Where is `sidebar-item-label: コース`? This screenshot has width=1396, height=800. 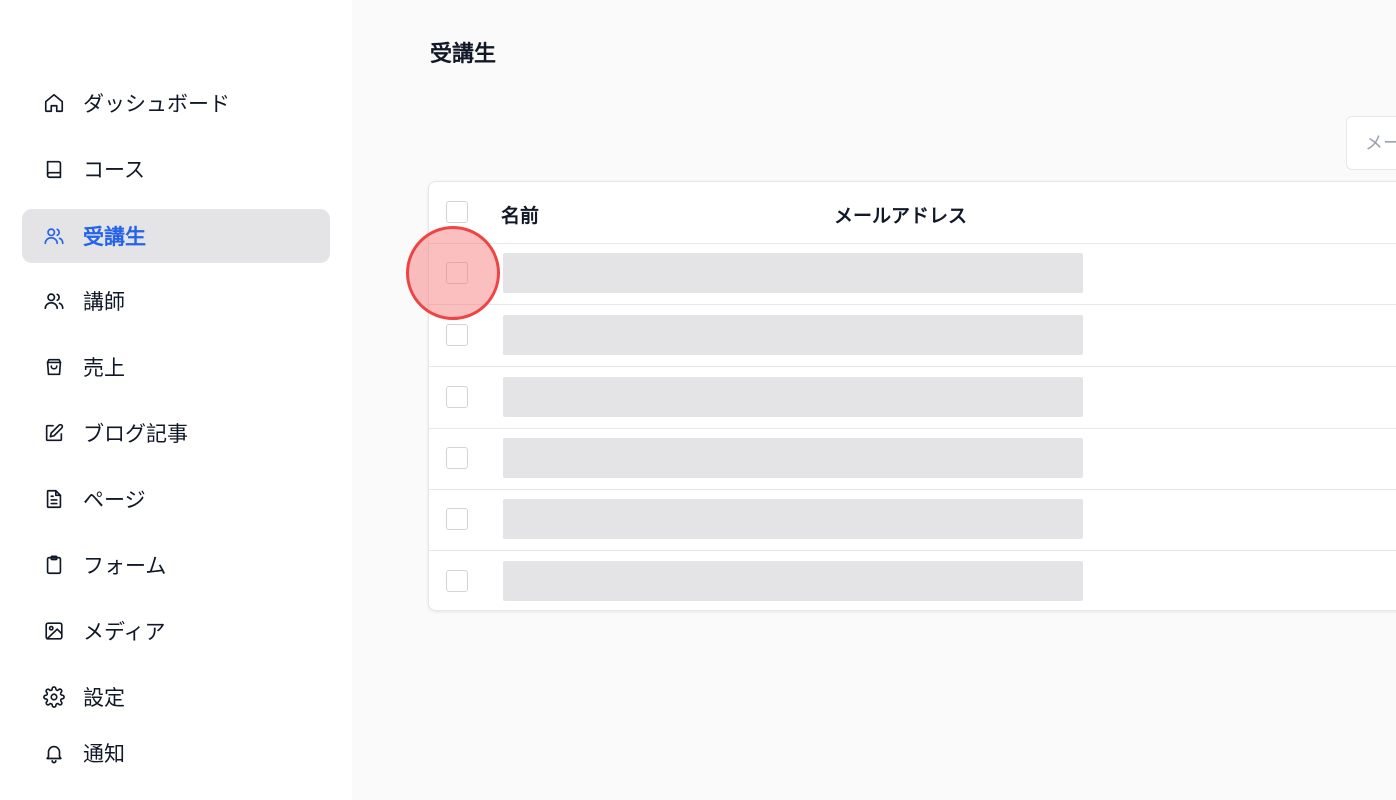 sidebar-item-label: コース is located at coordinates (114, 170).